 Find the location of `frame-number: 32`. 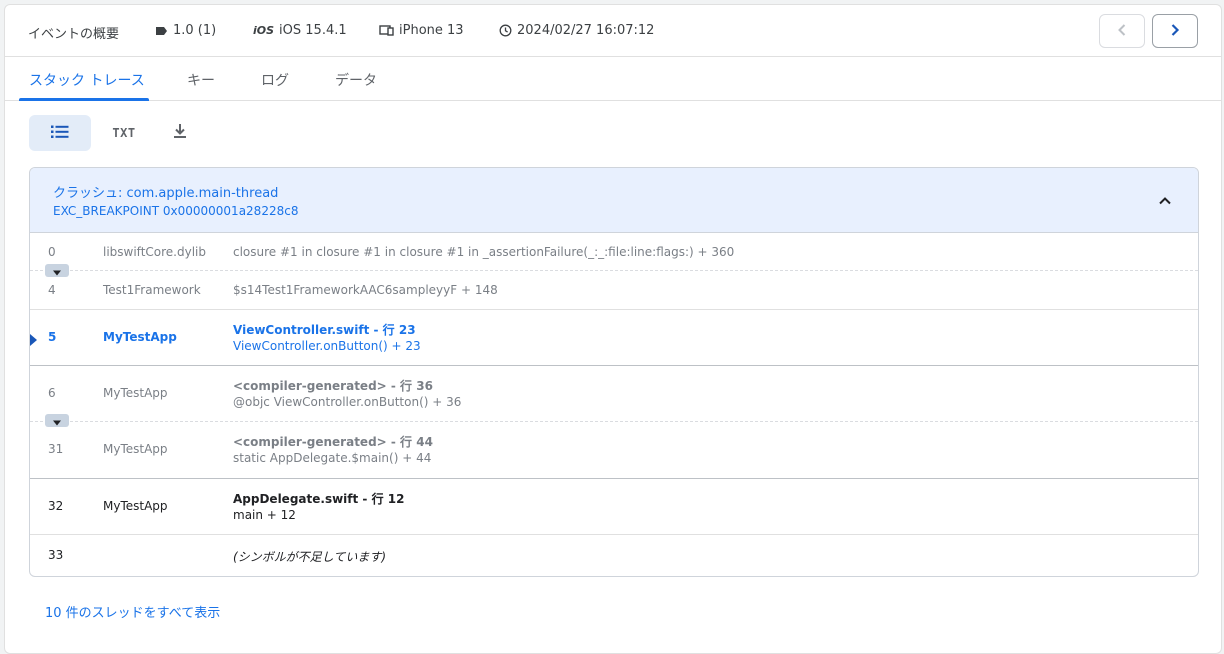

frame-number: 32 is located at coordinates (56, 506).